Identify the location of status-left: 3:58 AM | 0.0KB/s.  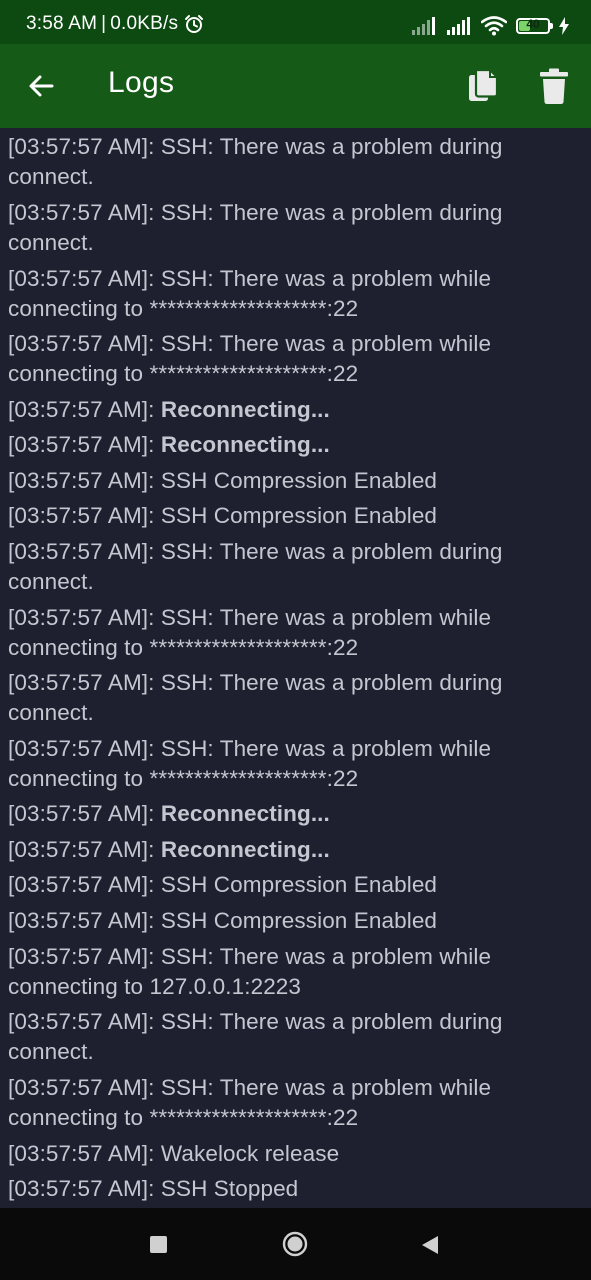
(115, 24).